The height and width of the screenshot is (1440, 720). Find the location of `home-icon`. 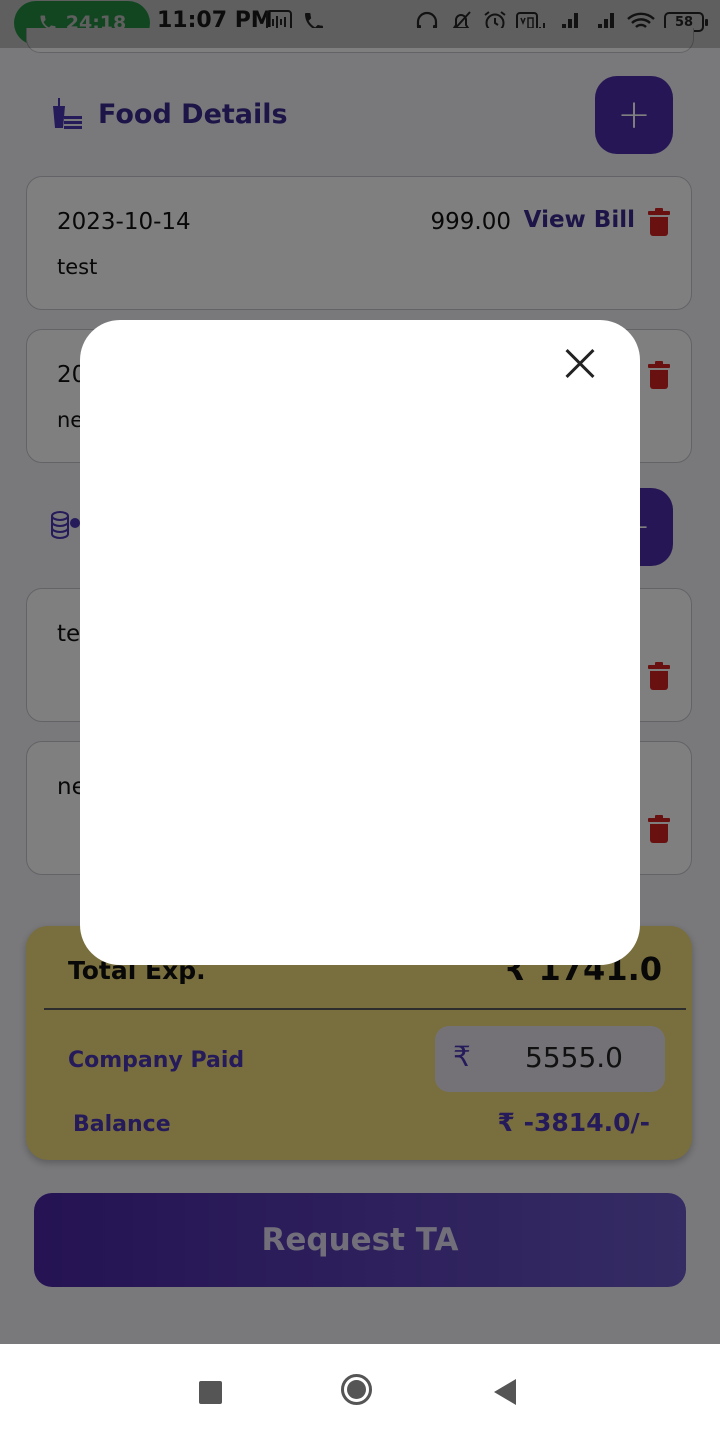

home-icon is located at coordinates (356, 1389).